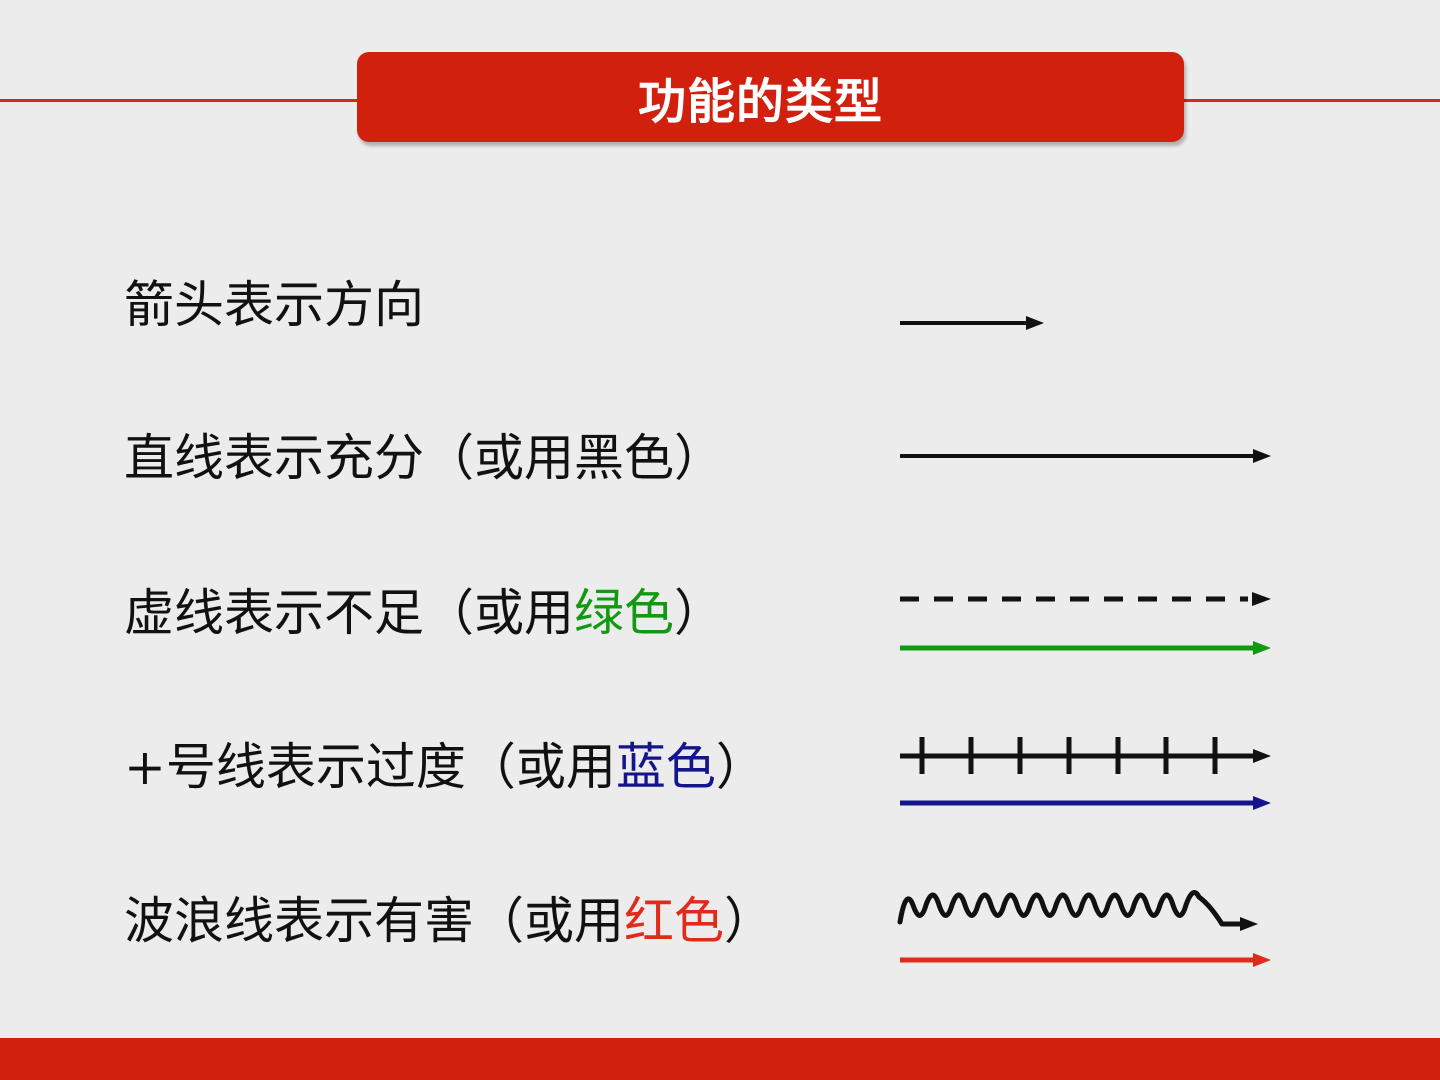 The height and width of the screenshot is (1080, 1440). I want to click on red-arrow-icon, so click(1085, 960).